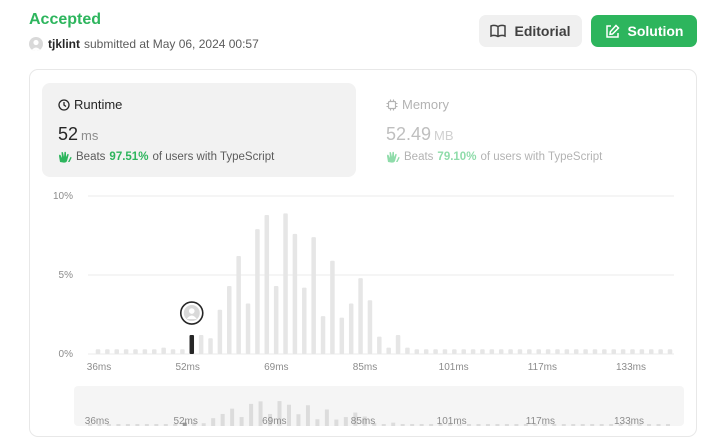 The height and width of the screenshot is (444, 715). I want to click on y-tick-label: 10%, so click(63, 196).